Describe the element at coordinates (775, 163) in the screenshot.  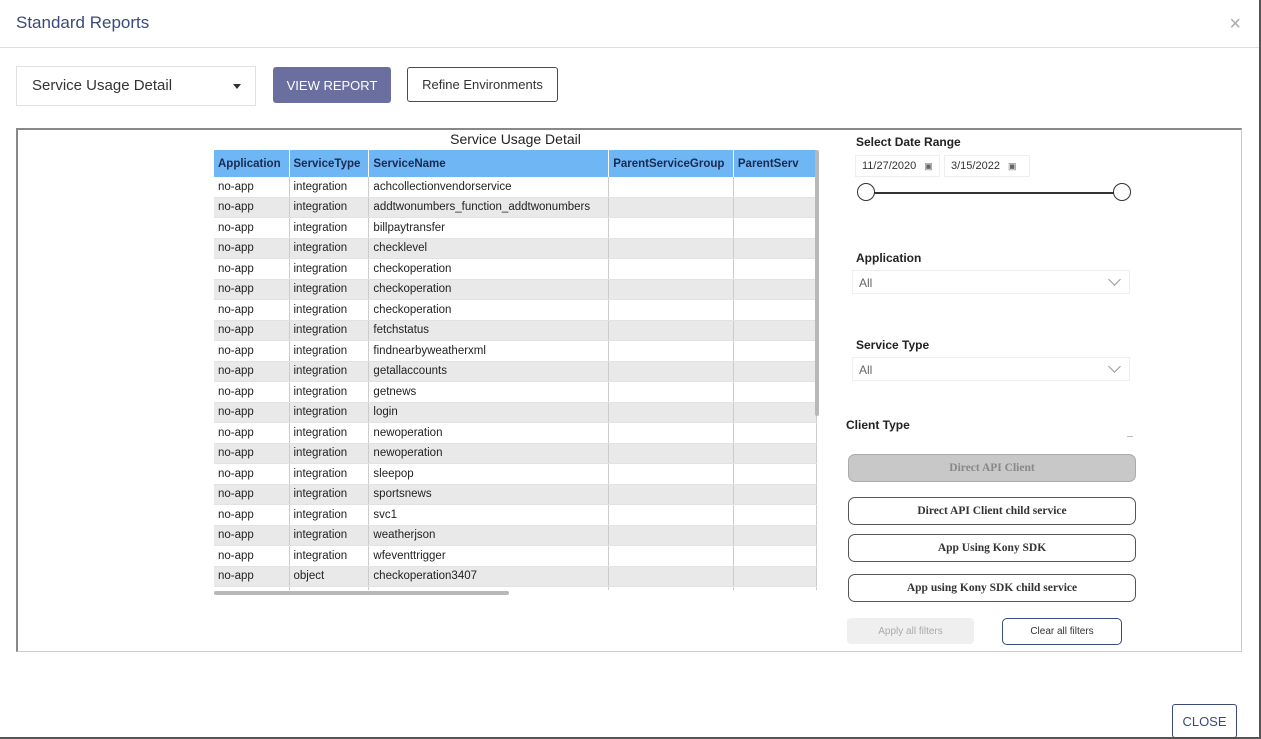
I see `column-header-parentserv: ParentServ` at that location.